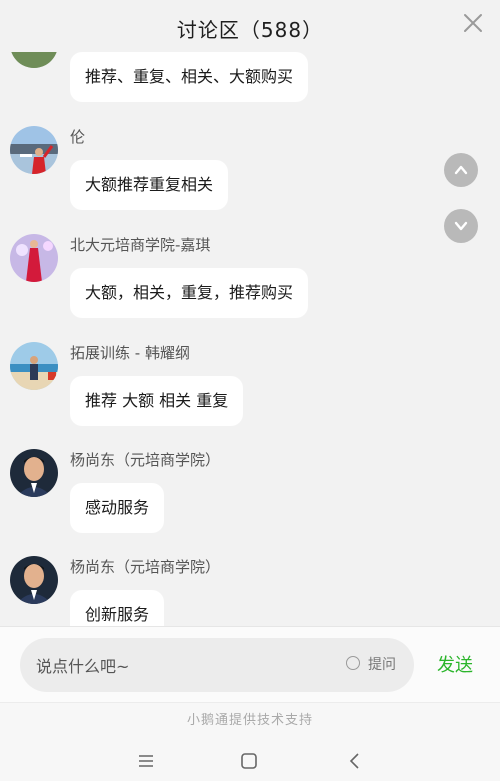 This screenshot has width=500, height=781. I want to click on scroll-down-button, so click(461, 226).